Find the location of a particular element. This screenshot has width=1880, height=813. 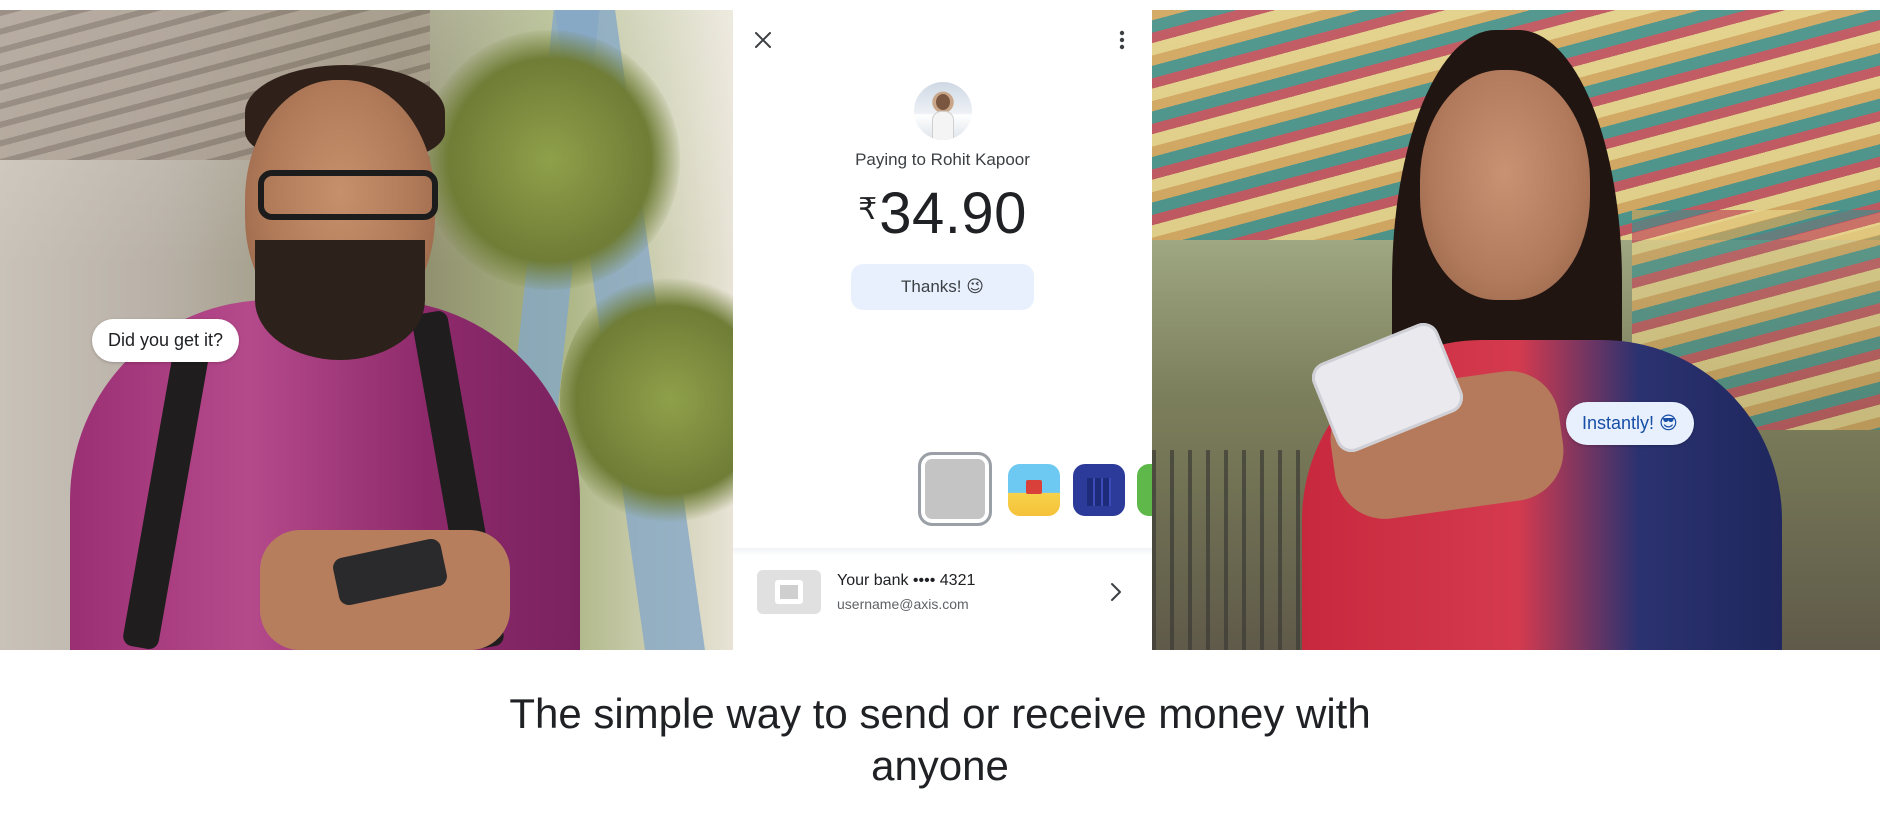

payment-amount: ₹34.90 is located at coordinates (942, 213).